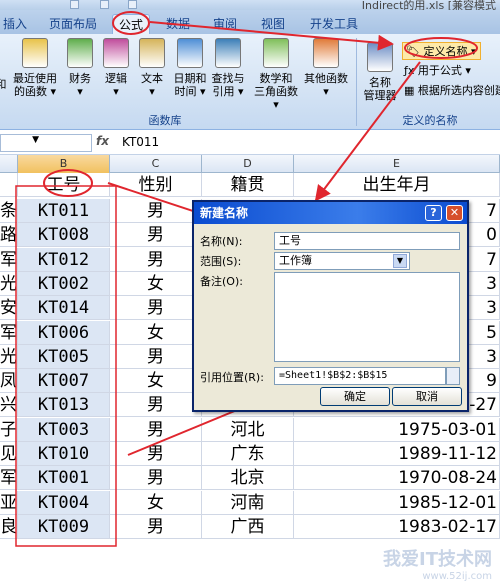 The width and height of the screenshot is (500, 588). I want to click on math-trig-button: 数学和 三角函数 ▾, so click(276, 74).